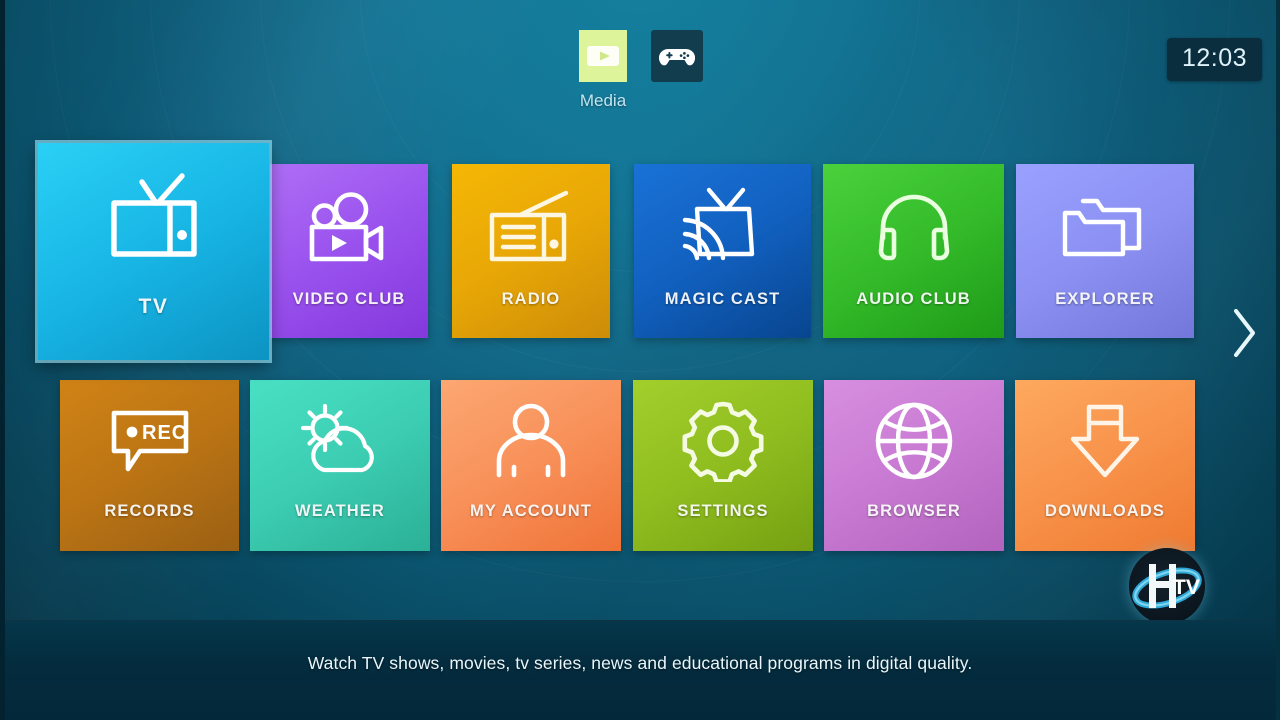 The width and height of the screenshot is (1280, 720). I want to click on download-icon, so click(1105, 441).